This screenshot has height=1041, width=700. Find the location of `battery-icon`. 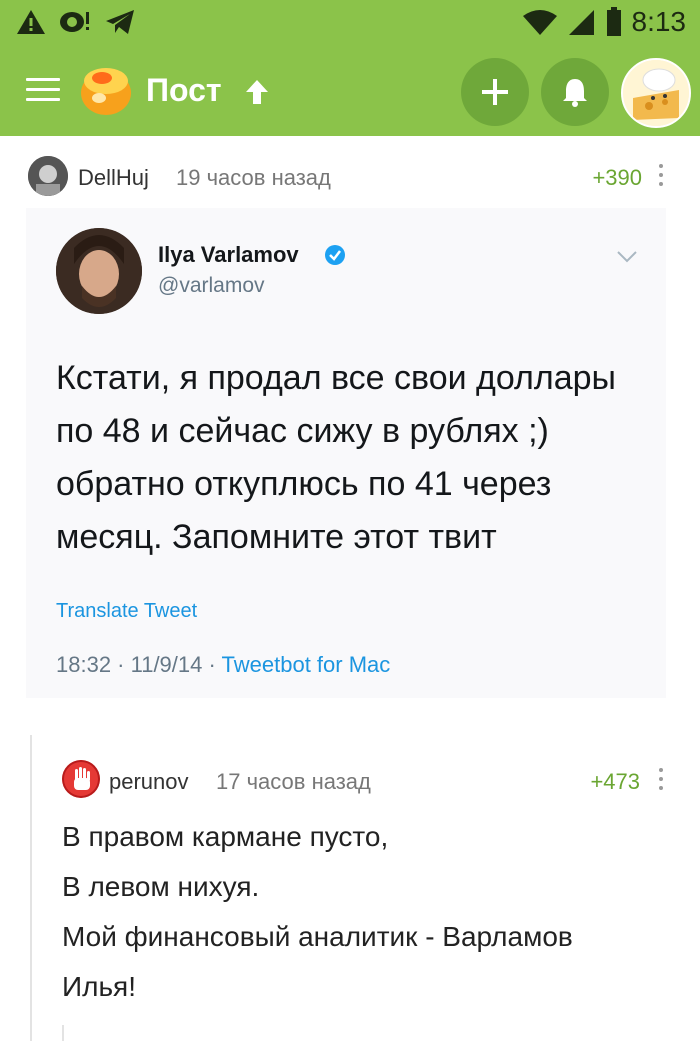

battery-icon is located at coordinates (613, 21).